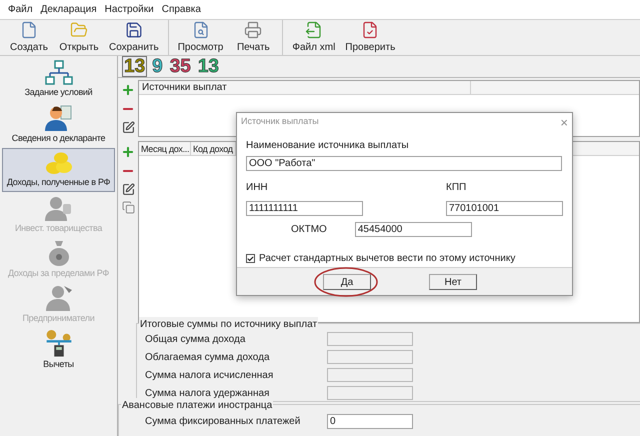 Image resolution: width=640 pixels, height=436 pixels. I want to click on flowchart-icon, so click(59, 73).